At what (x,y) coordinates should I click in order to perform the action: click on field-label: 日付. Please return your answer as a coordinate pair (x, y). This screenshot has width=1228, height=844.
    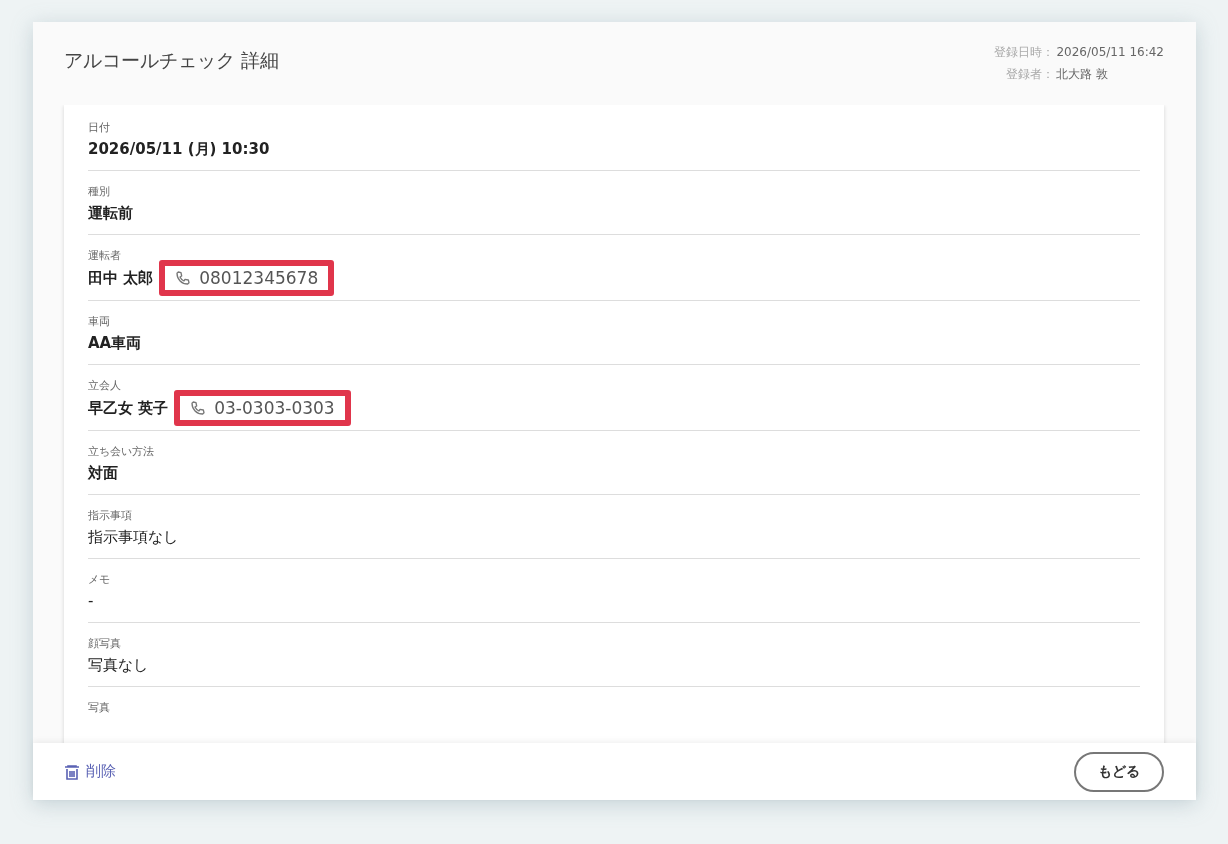
    Looking at the image, I should click on (99, 127).